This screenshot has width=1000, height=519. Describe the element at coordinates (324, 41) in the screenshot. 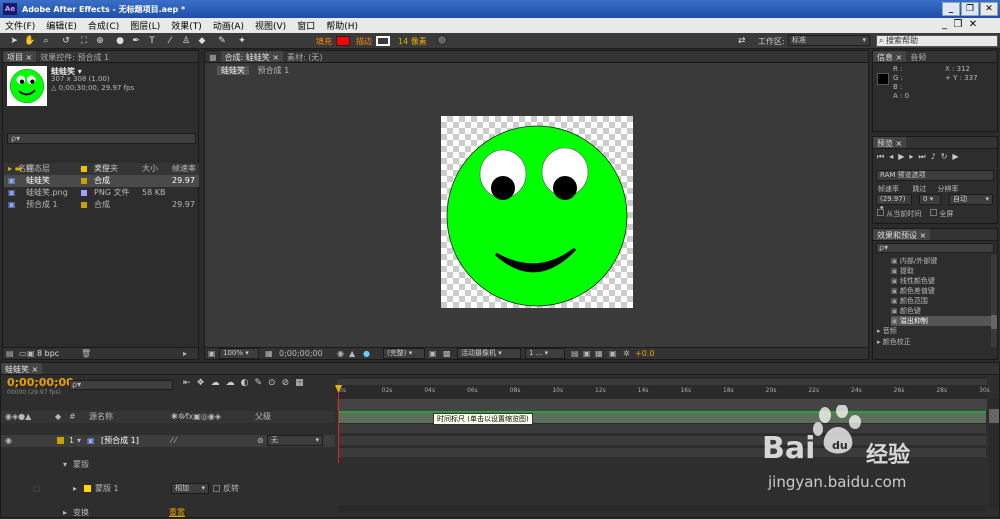

I see `fill-label: 填充` at that location.